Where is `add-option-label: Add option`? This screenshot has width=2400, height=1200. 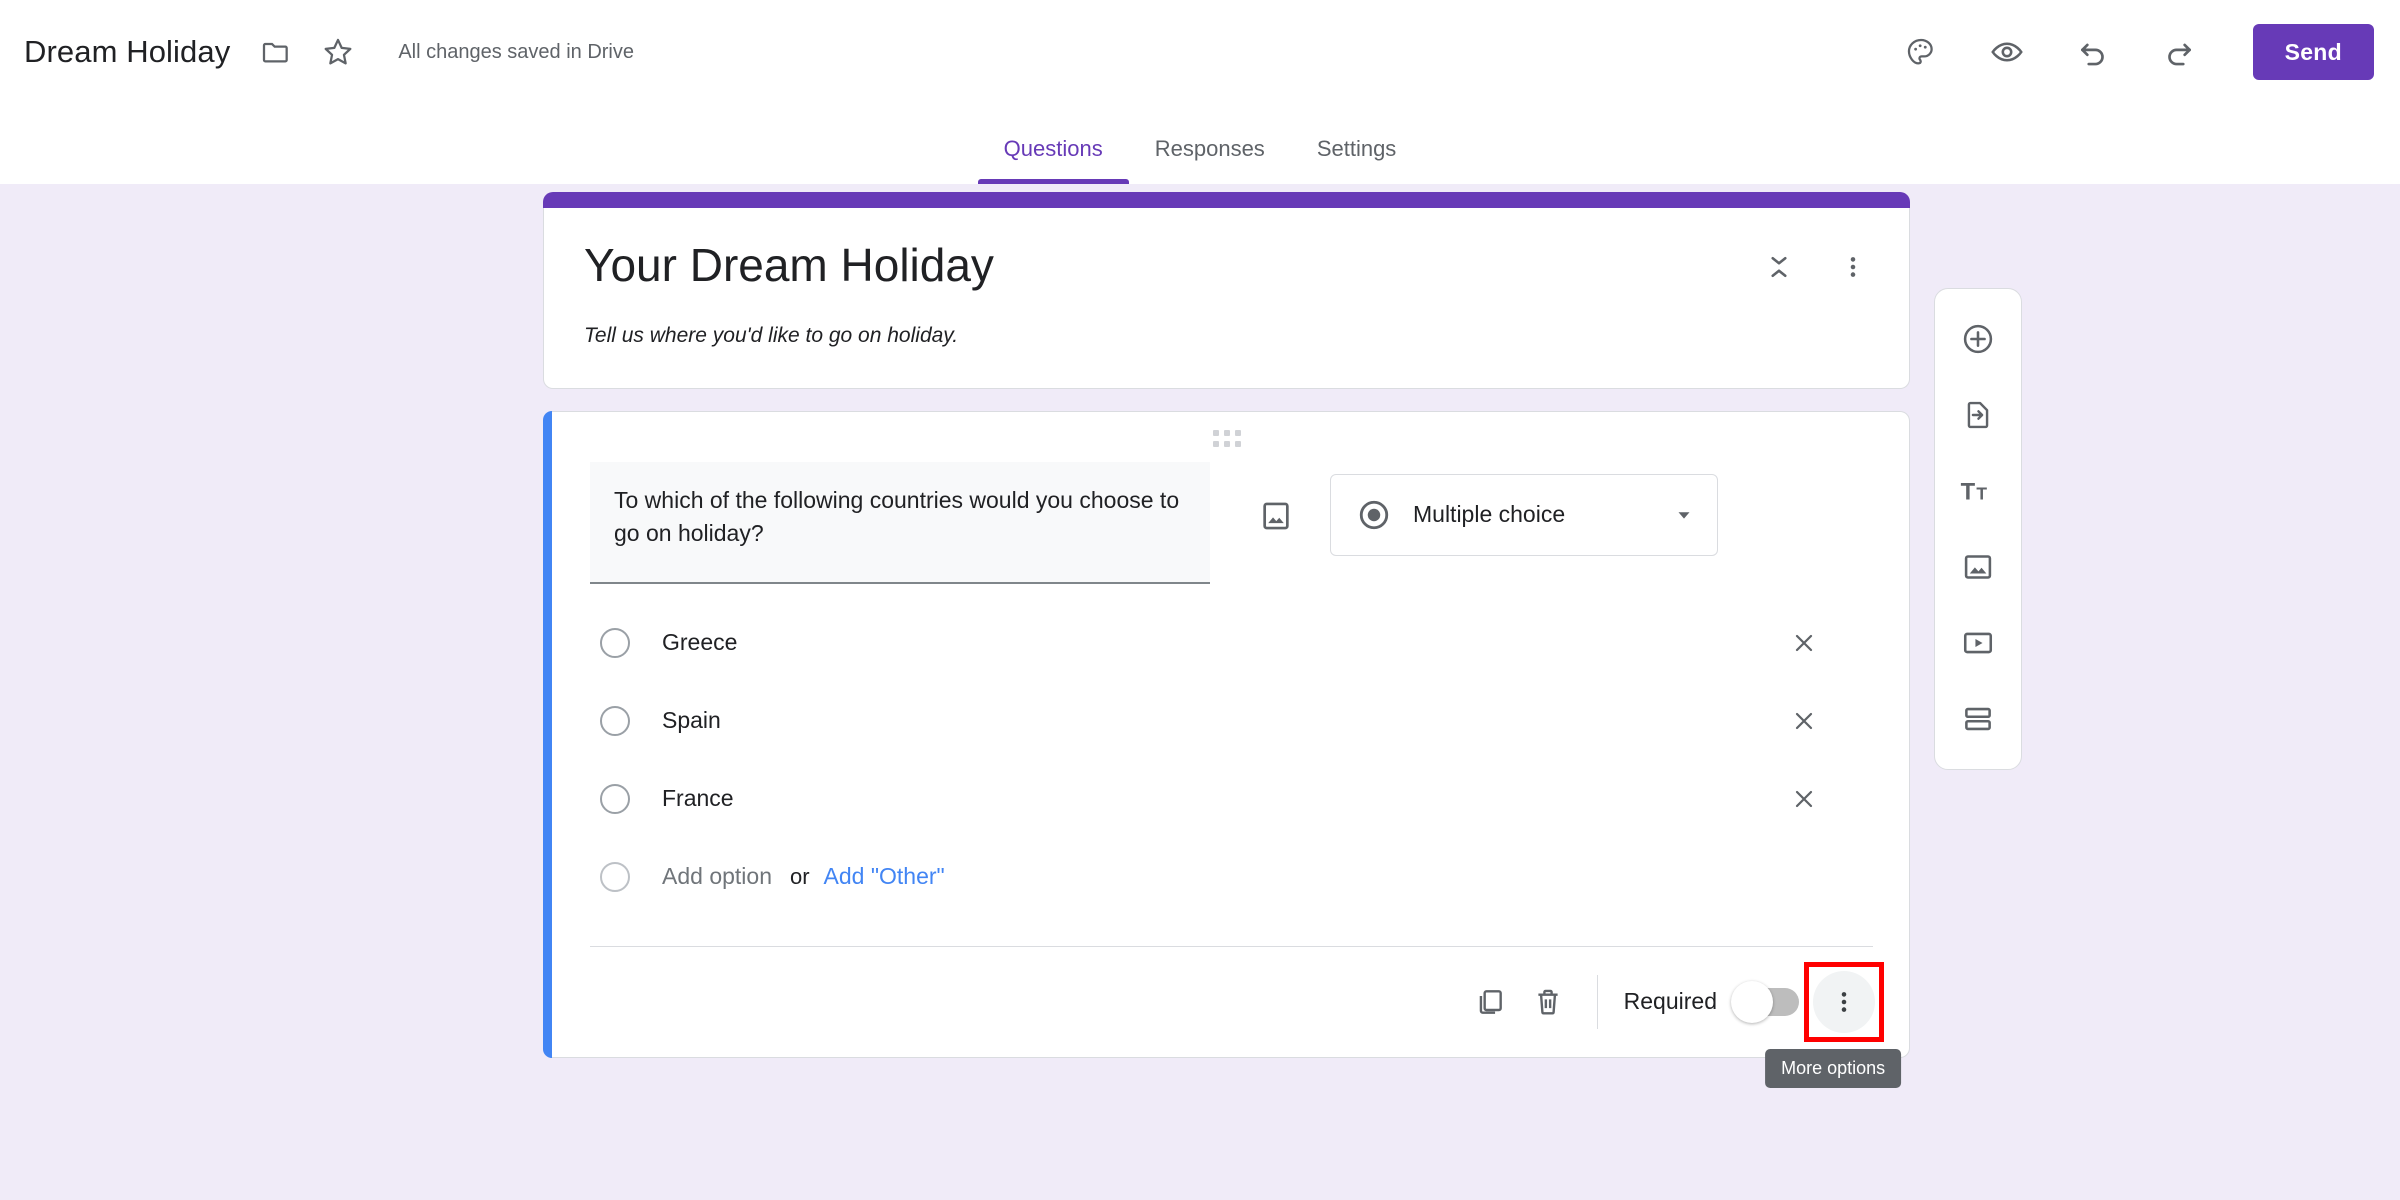
add-option-label: Add option is located at coordinates (717, 876).